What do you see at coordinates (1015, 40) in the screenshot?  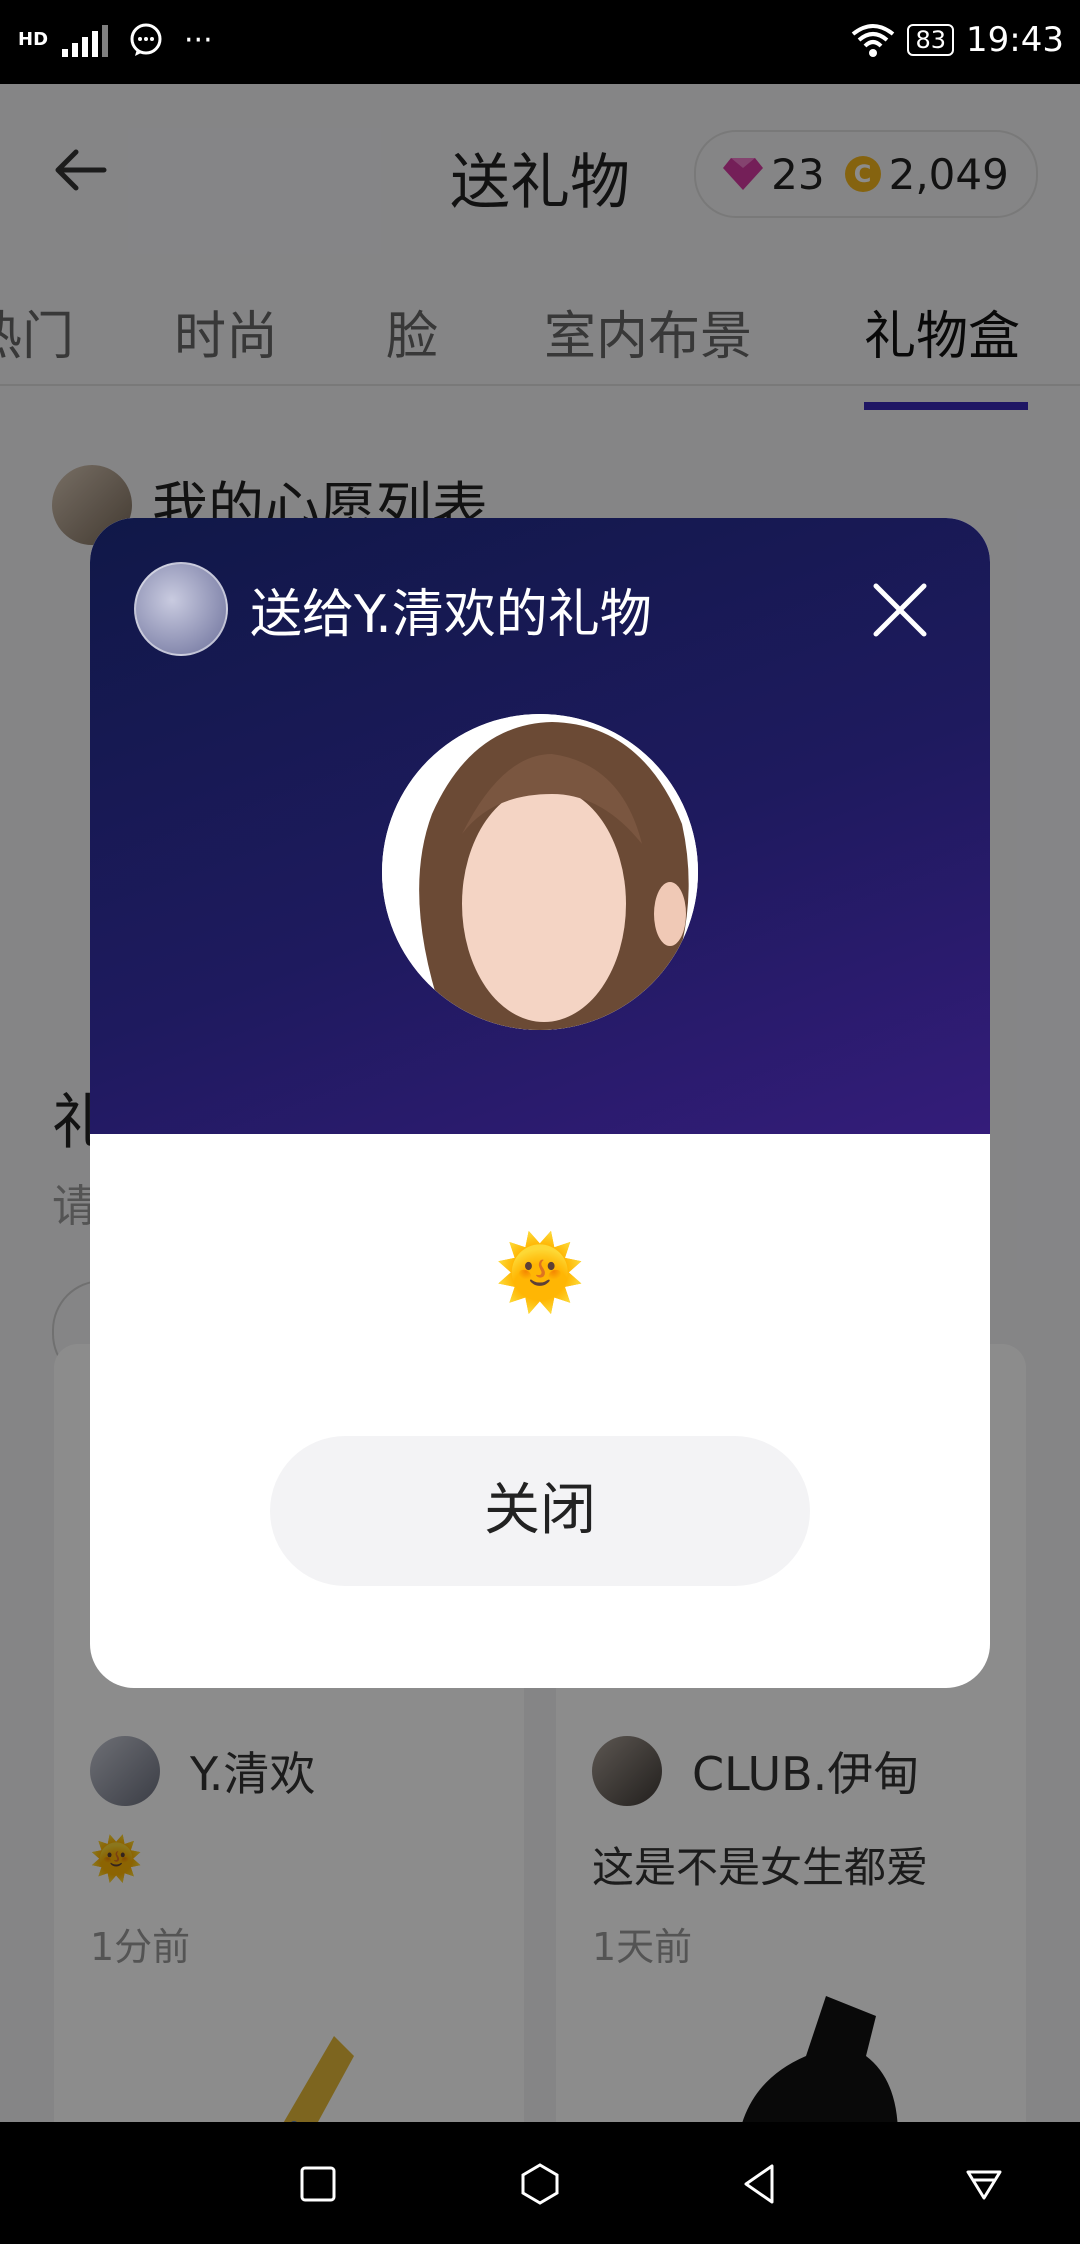 I see `clock: 19:43` at bounding box center [1015, 40].